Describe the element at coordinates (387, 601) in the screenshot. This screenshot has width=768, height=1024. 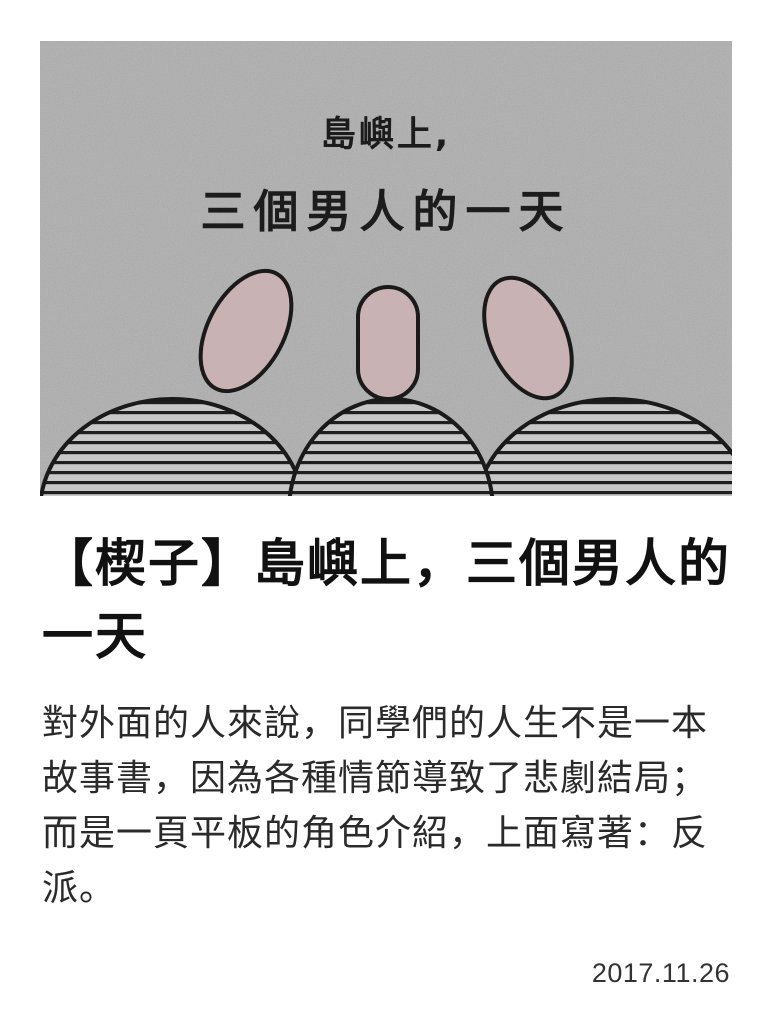
I see `article-title: 【楔子】島嶼上，三個男人的一天` at that location.